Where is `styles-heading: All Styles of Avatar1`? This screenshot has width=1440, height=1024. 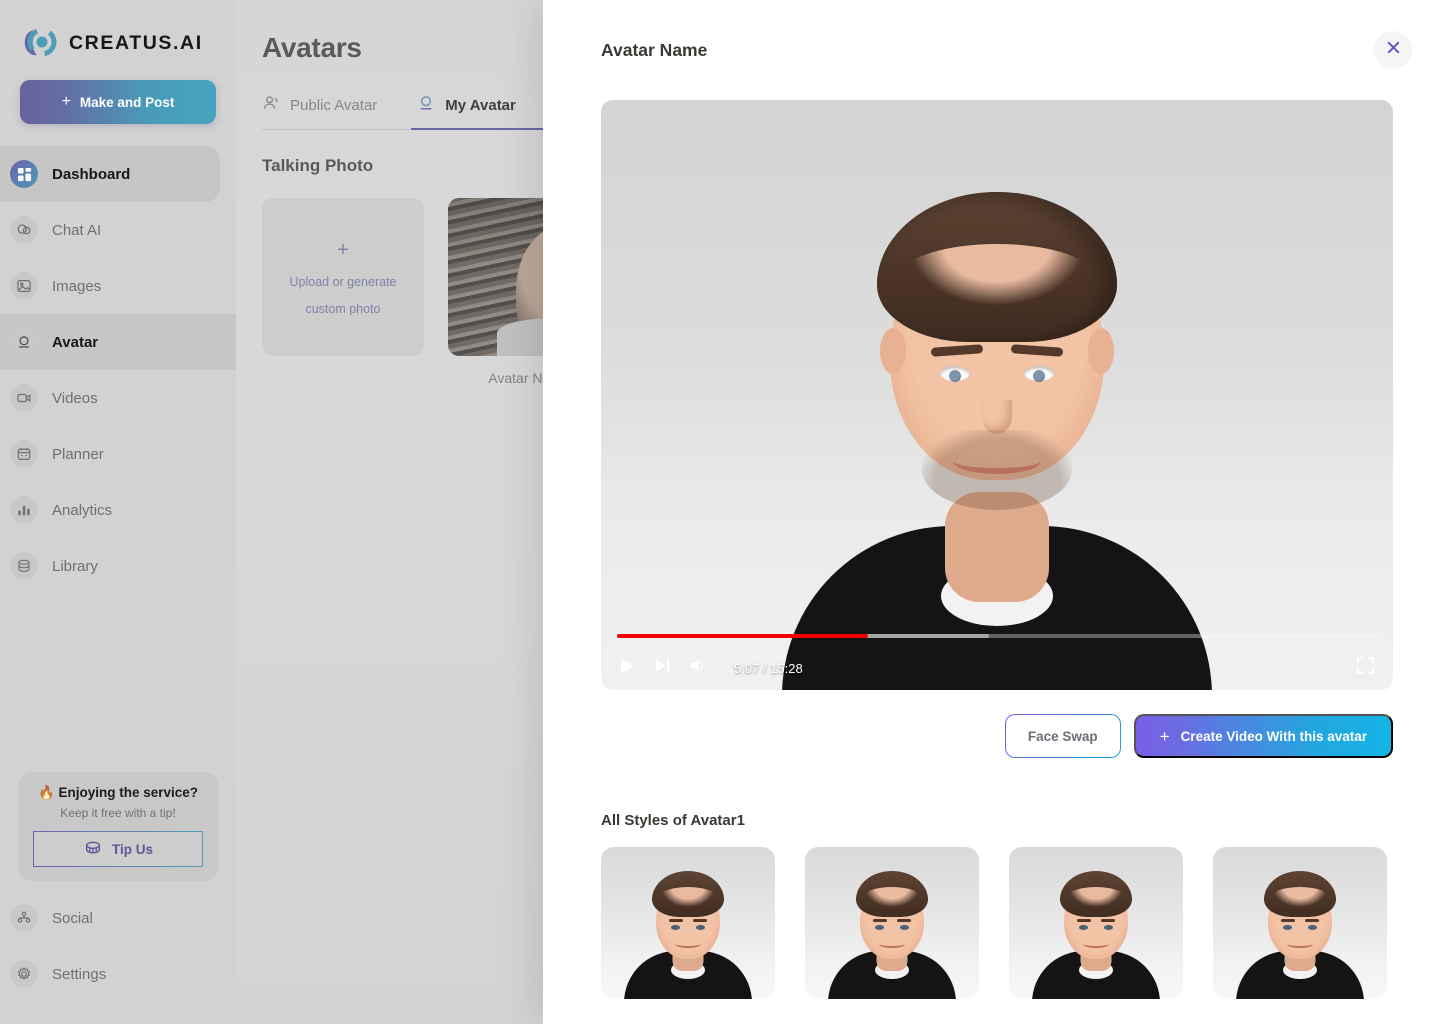 styles-heading: All Styles of Avatar1 is located at coordinates (673, 820).